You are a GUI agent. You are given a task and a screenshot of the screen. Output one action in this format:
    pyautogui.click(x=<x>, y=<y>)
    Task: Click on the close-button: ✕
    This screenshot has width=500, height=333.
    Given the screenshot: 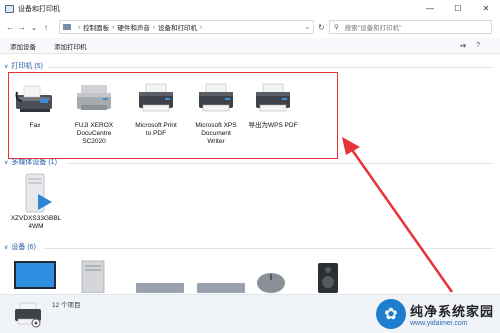 What is the action you would take?
    pyautogui.click(x=486, y=8)
    